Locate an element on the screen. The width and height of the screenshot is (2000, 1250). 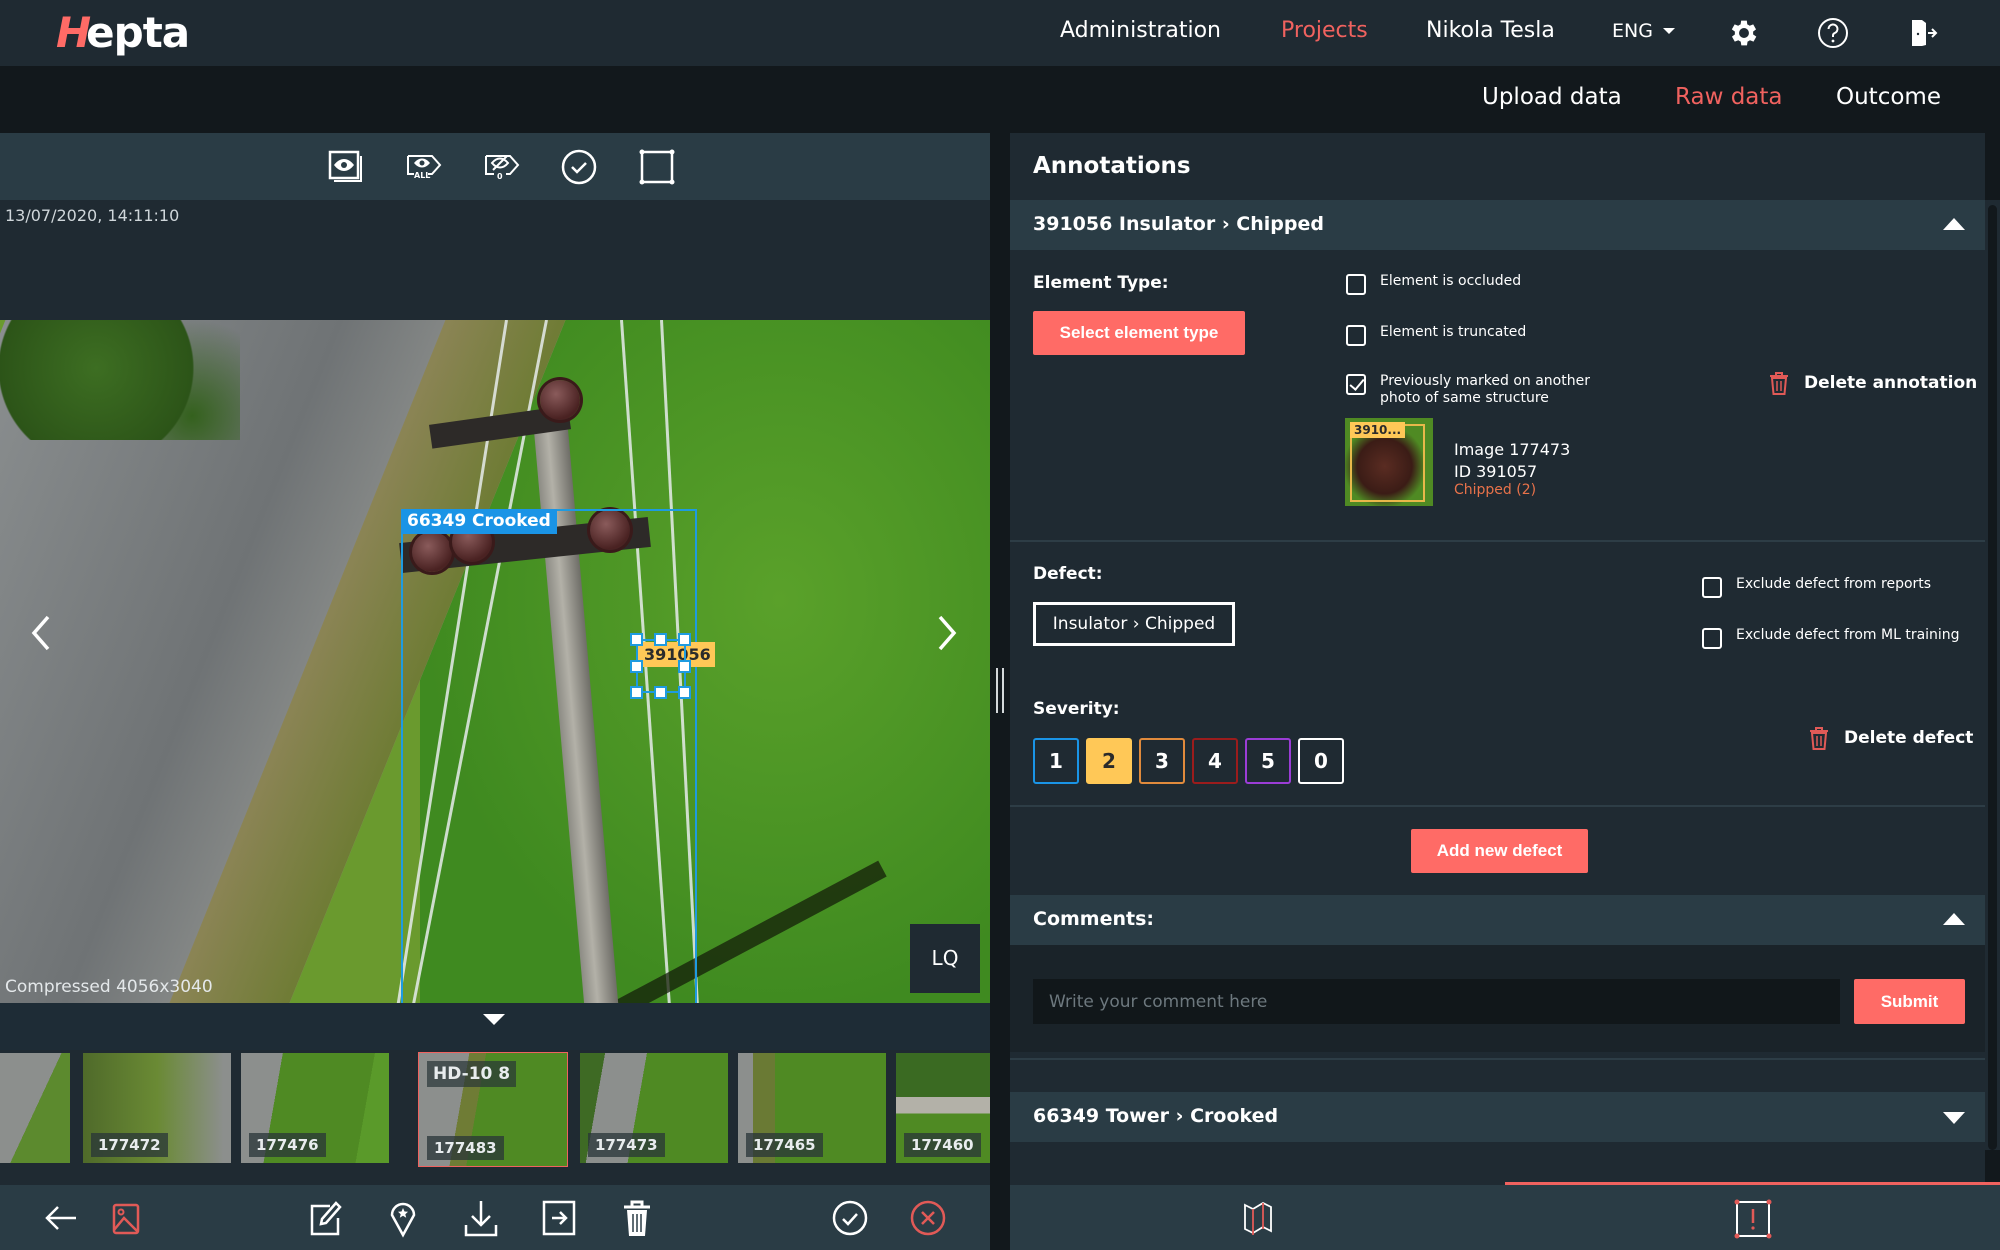
delete-defect-button: Delete defect is located at coordinates (1890, 738).